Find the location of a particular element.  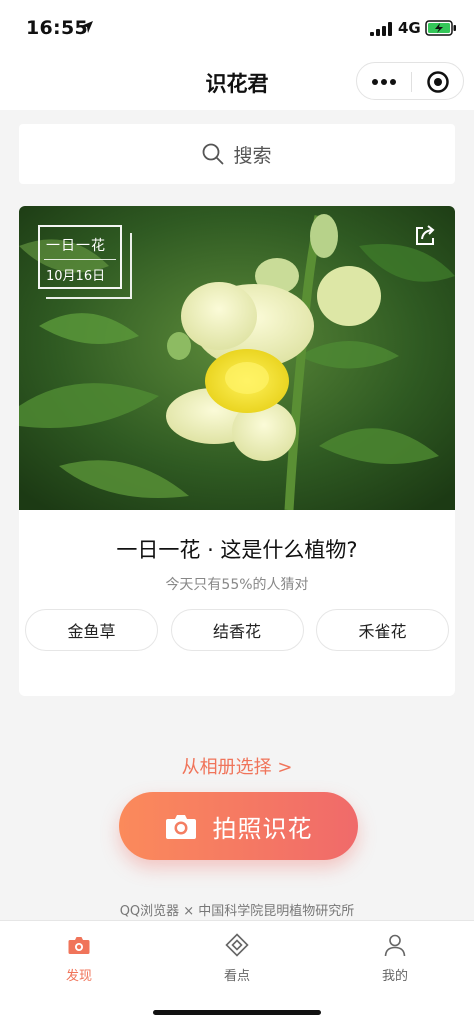

status-bar: 16:55 4G is located at coordinates (237, 29).